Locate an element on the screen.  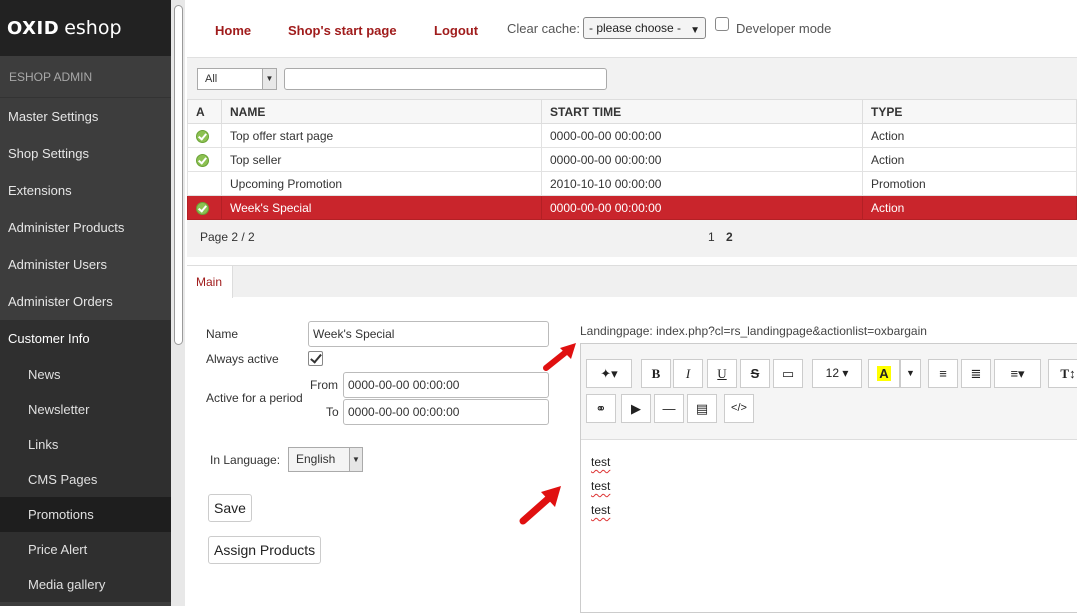
name-cell: Top offer start page is located at coordinates (381, 135).